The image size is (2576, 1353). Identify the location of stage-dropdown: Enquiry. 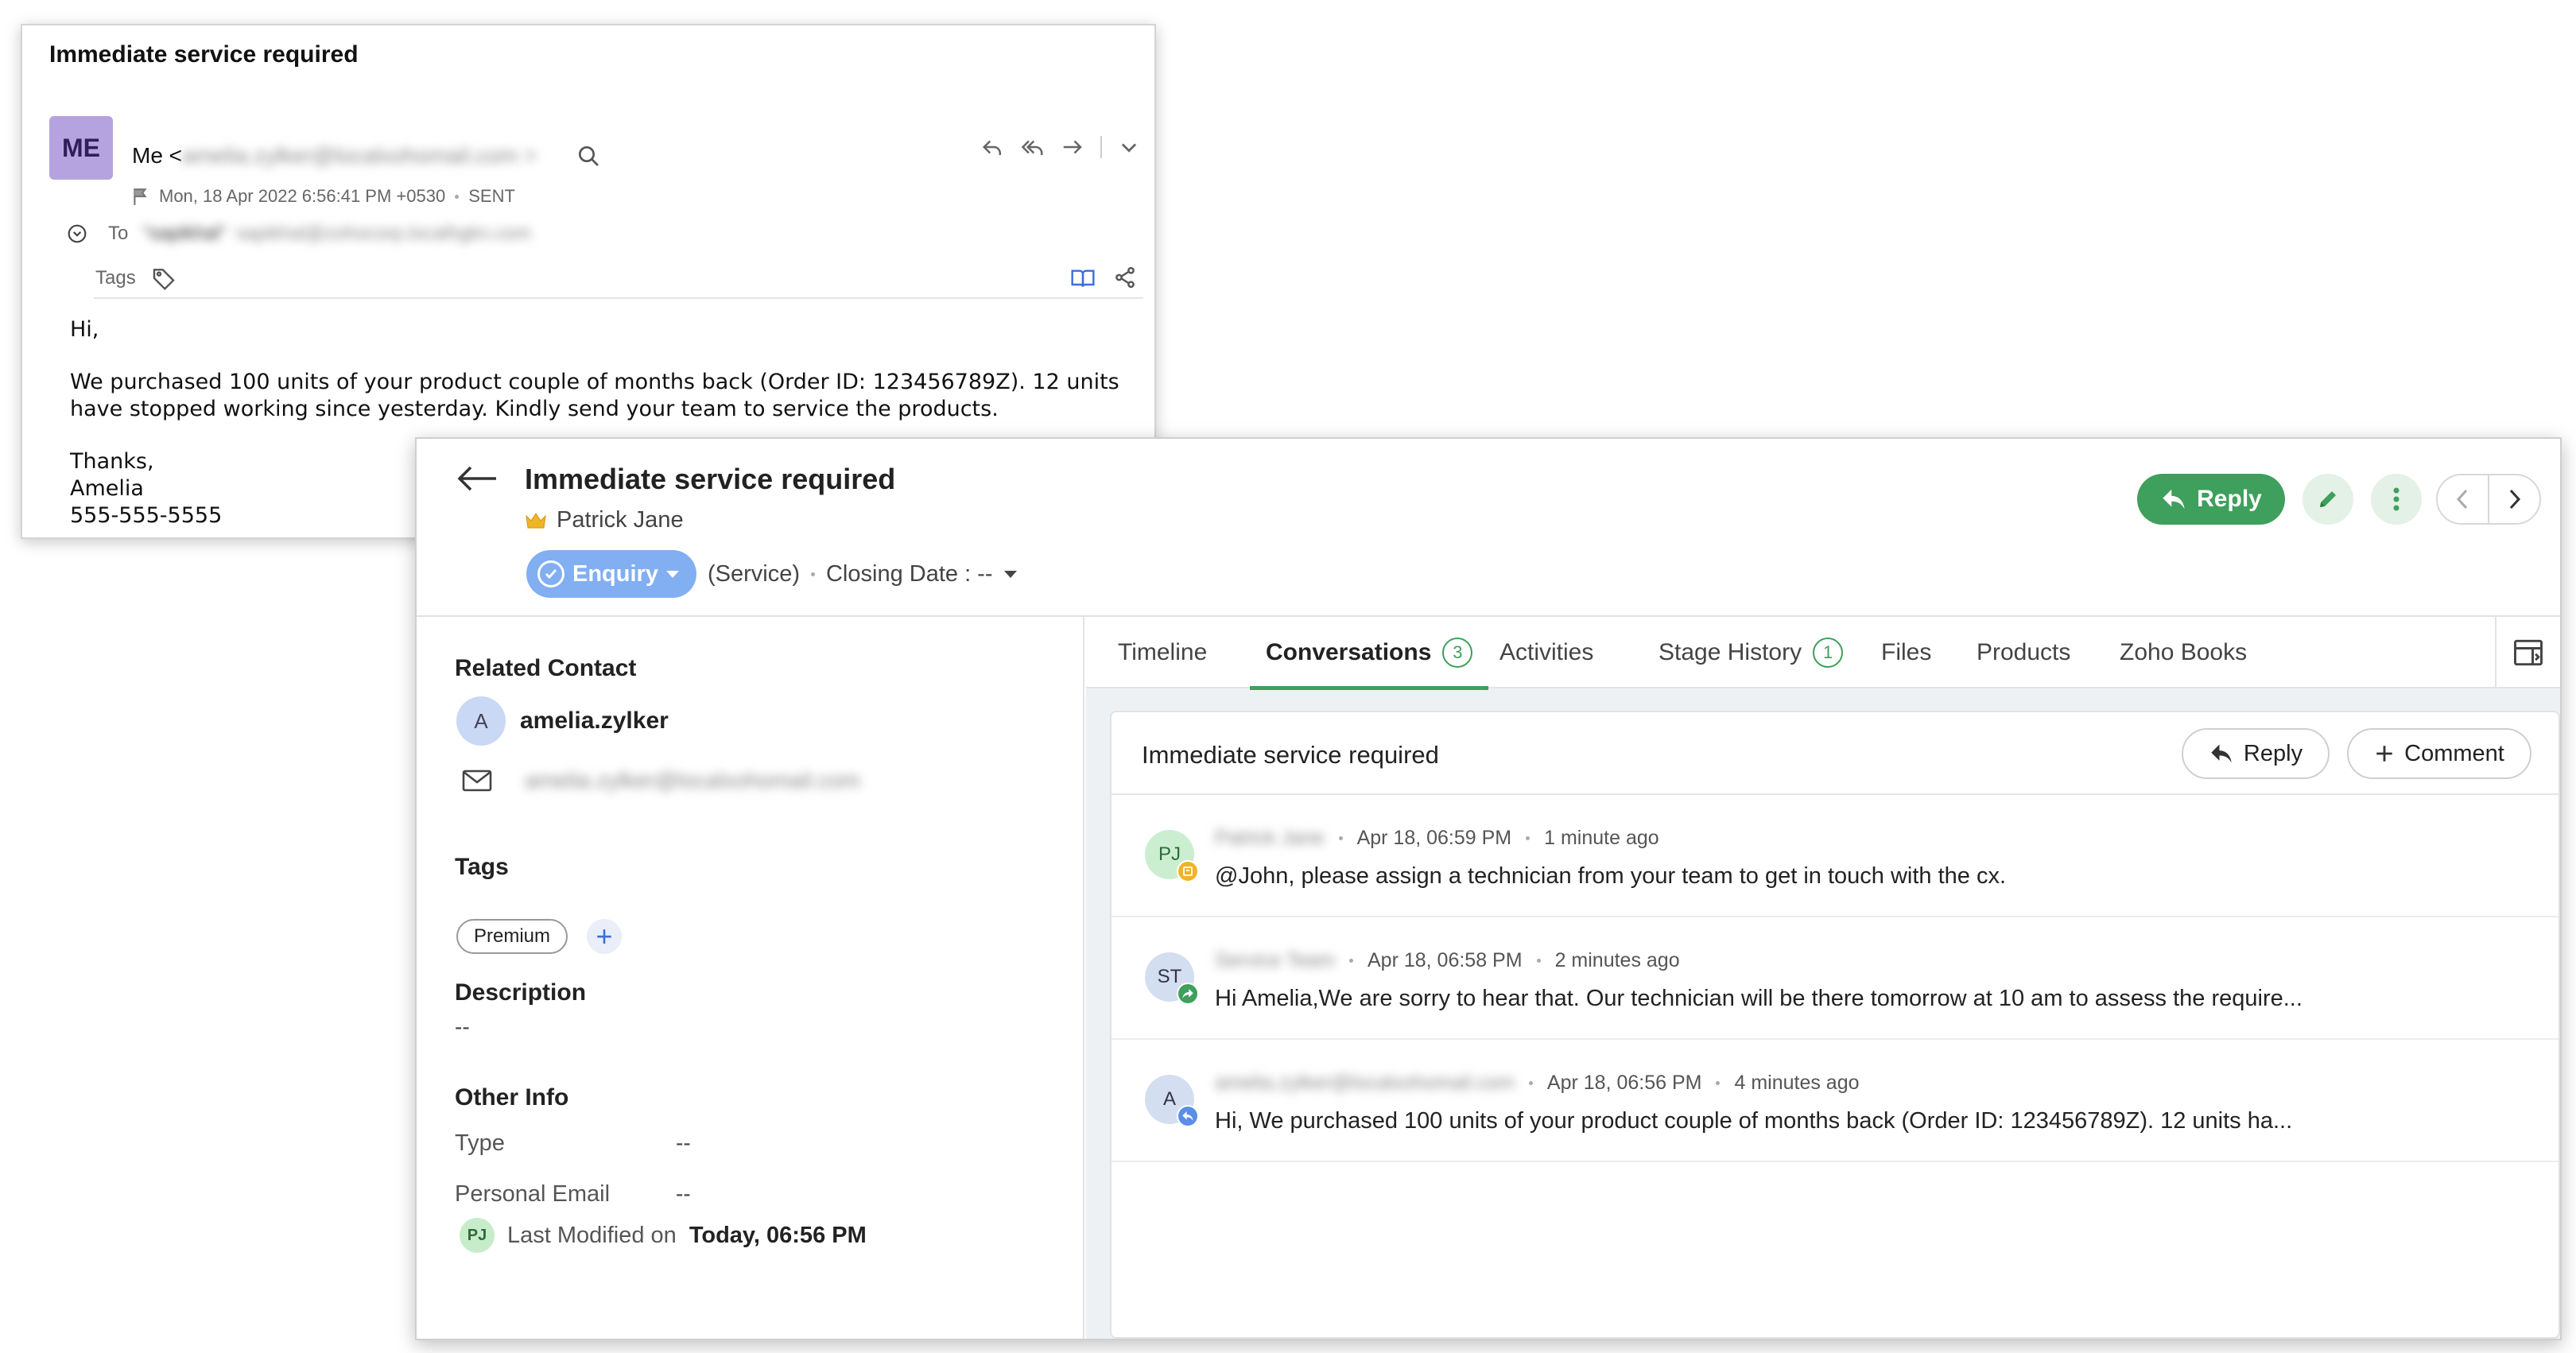
(611, 574).